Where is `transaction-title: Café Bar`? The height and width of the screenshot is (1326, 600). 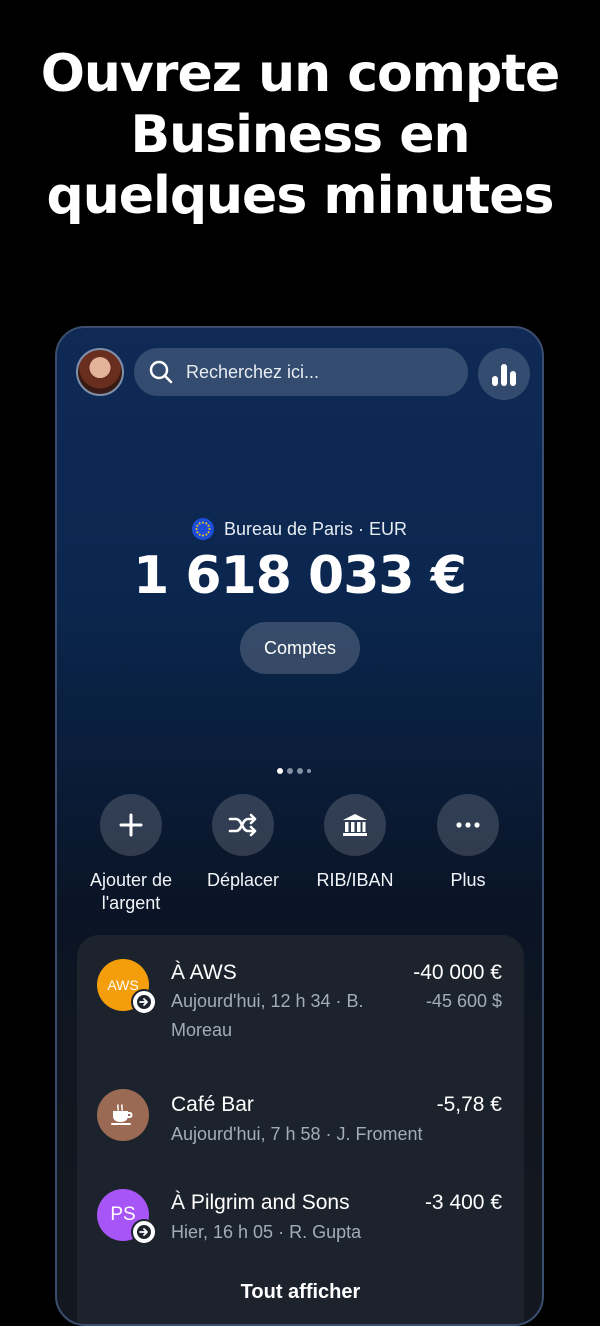
transaction-title: Café Bar is located at coordinates (212, 1104).